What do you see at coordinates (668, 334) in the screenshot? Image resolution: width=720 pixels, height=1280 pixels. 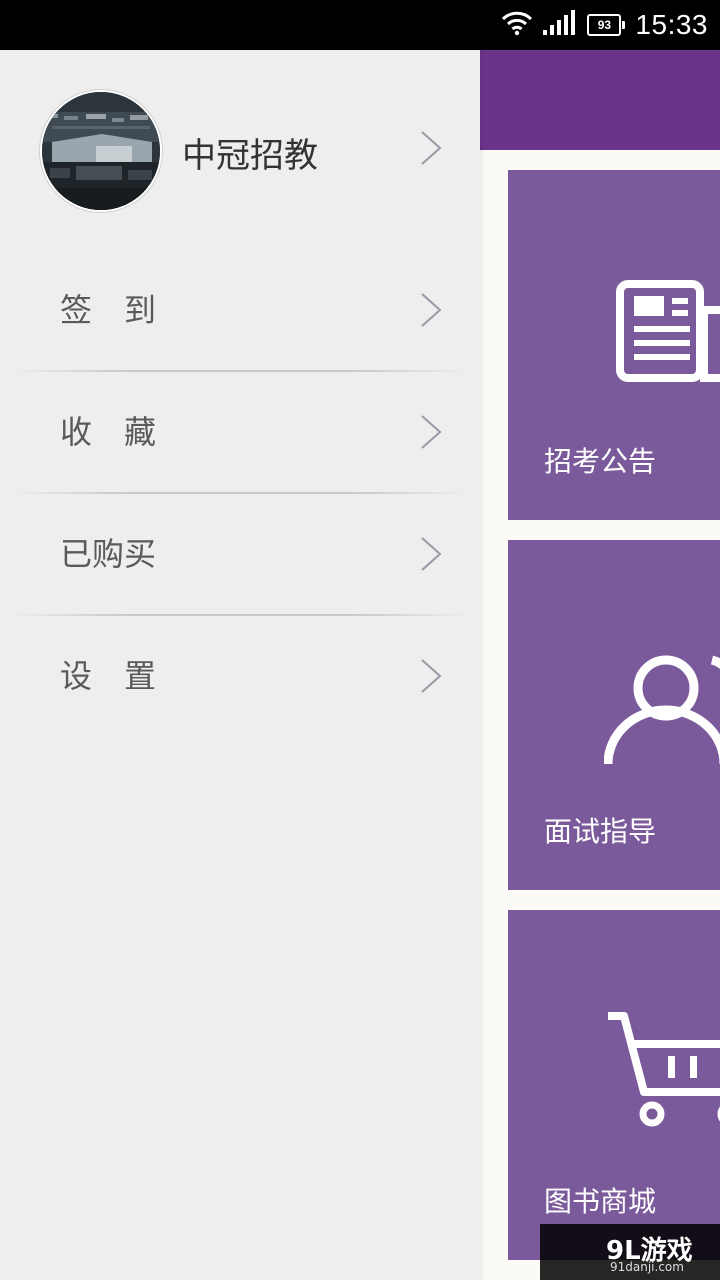 I see `newspaper-icon` at bounding box center [668, 334].